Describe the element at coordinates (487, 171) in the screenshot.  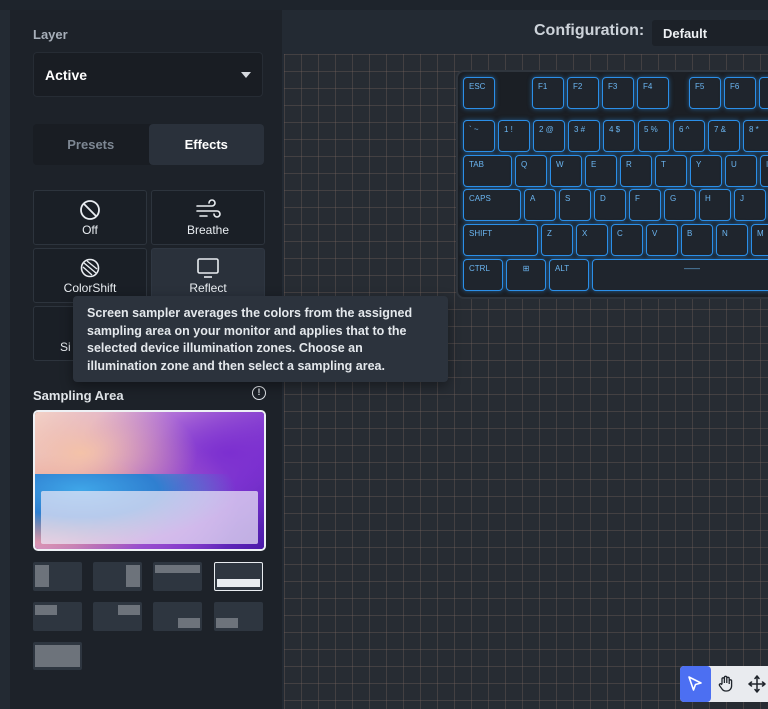
I see `key-tab: TAB` at that location.